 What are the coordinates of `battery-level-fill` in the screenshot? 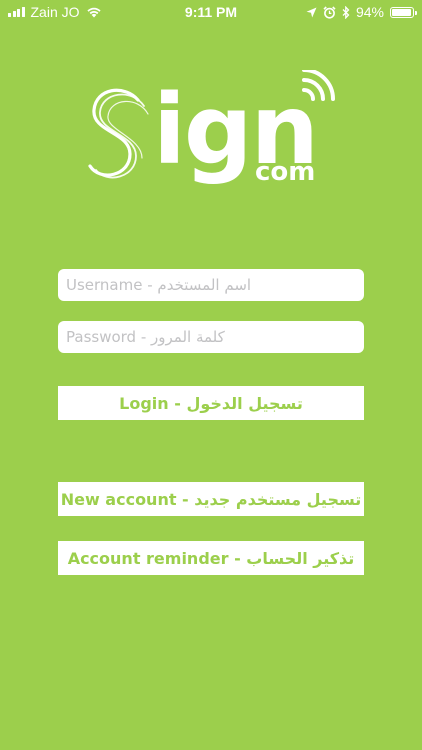 It's located at (401, 12).